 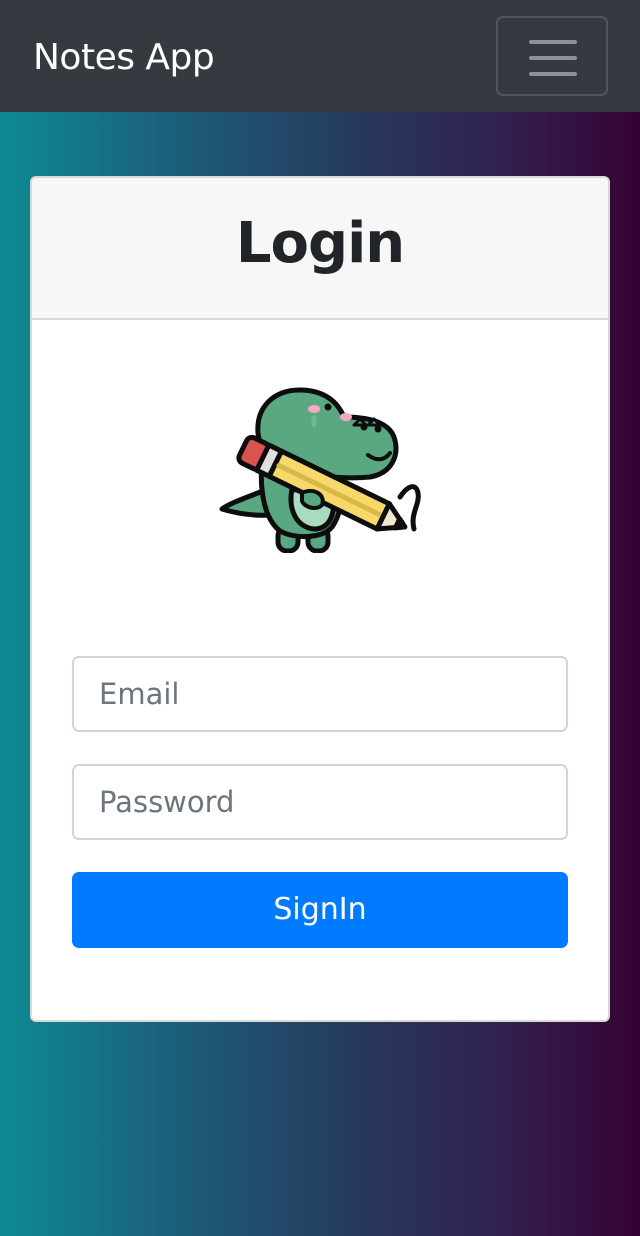 What do you see at coordinates (320, 56) in the screenshot?
I see `navbar: Notes App` at bounding box center [320, 56].